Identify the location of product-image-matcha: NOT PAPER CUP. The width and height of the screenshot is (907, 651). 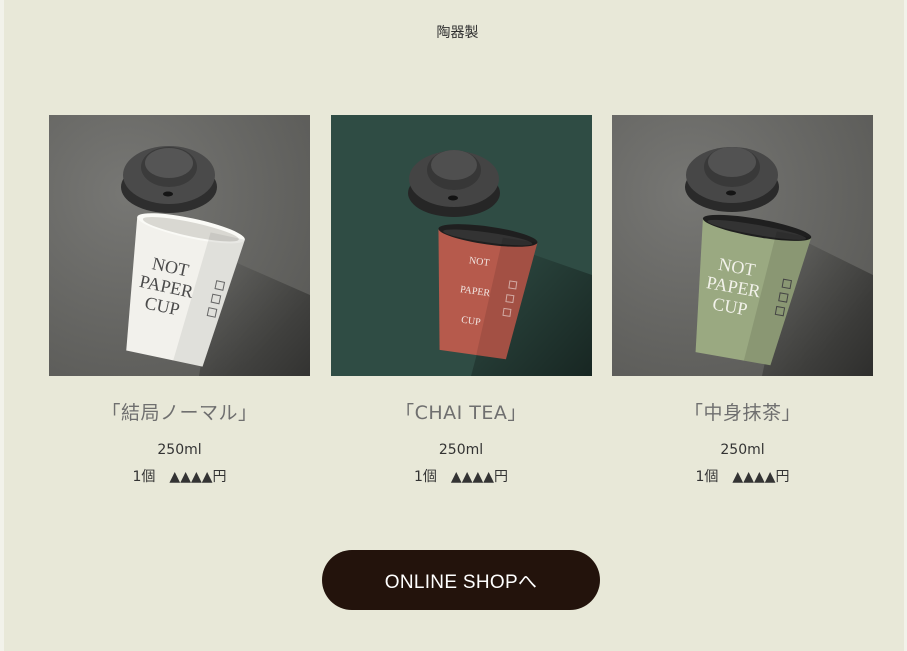
(742, 245).